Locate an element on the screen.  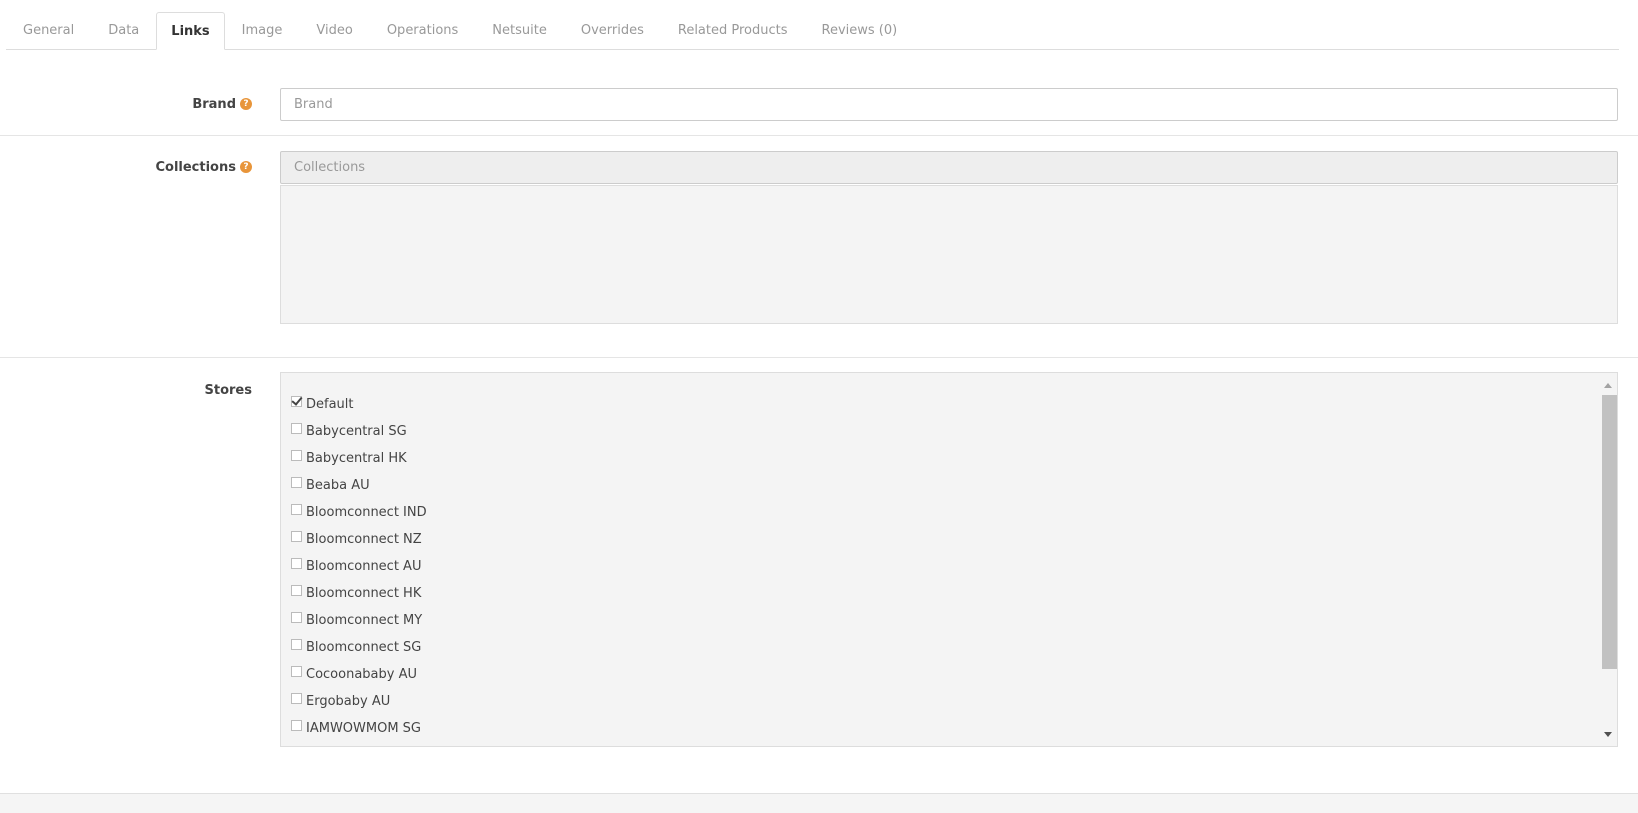
tab-overrides: Overrides is located at coordinates (612, 30).